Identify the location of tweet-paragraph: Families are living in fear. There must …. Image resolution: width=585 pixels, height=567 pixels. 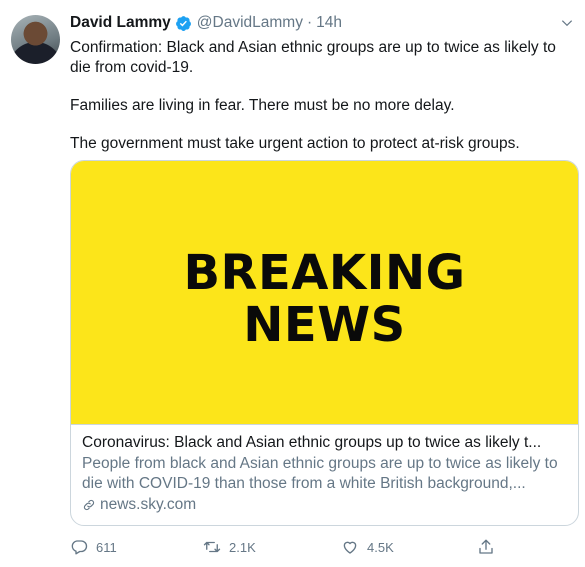
(262, 105).